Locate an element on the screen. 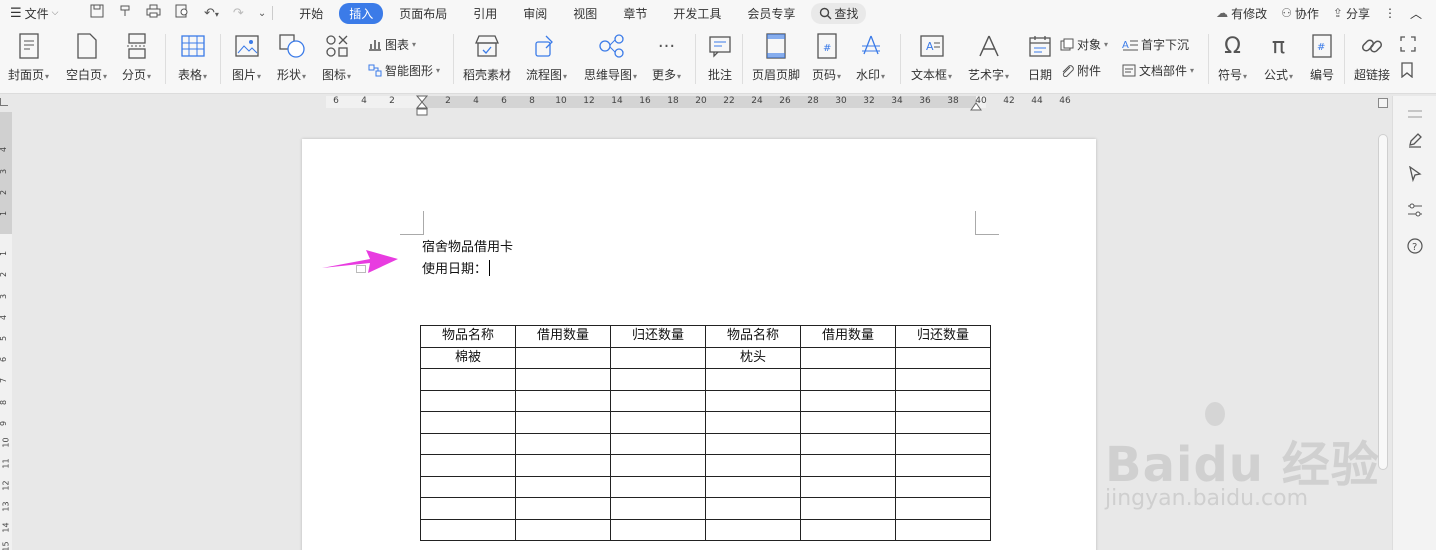 The width and height of the screenshot is (1436, 550). search-button: 查找 is located at coordinates (839, 13).